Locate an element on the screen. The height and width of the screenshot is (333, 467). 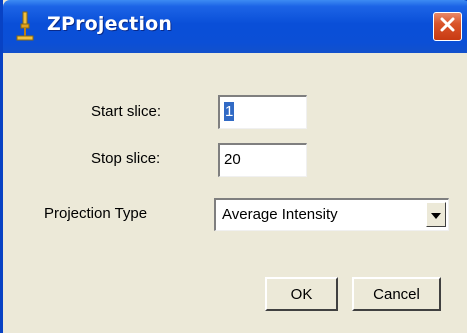
ok-button: OK is located at coordinates (301, 294).